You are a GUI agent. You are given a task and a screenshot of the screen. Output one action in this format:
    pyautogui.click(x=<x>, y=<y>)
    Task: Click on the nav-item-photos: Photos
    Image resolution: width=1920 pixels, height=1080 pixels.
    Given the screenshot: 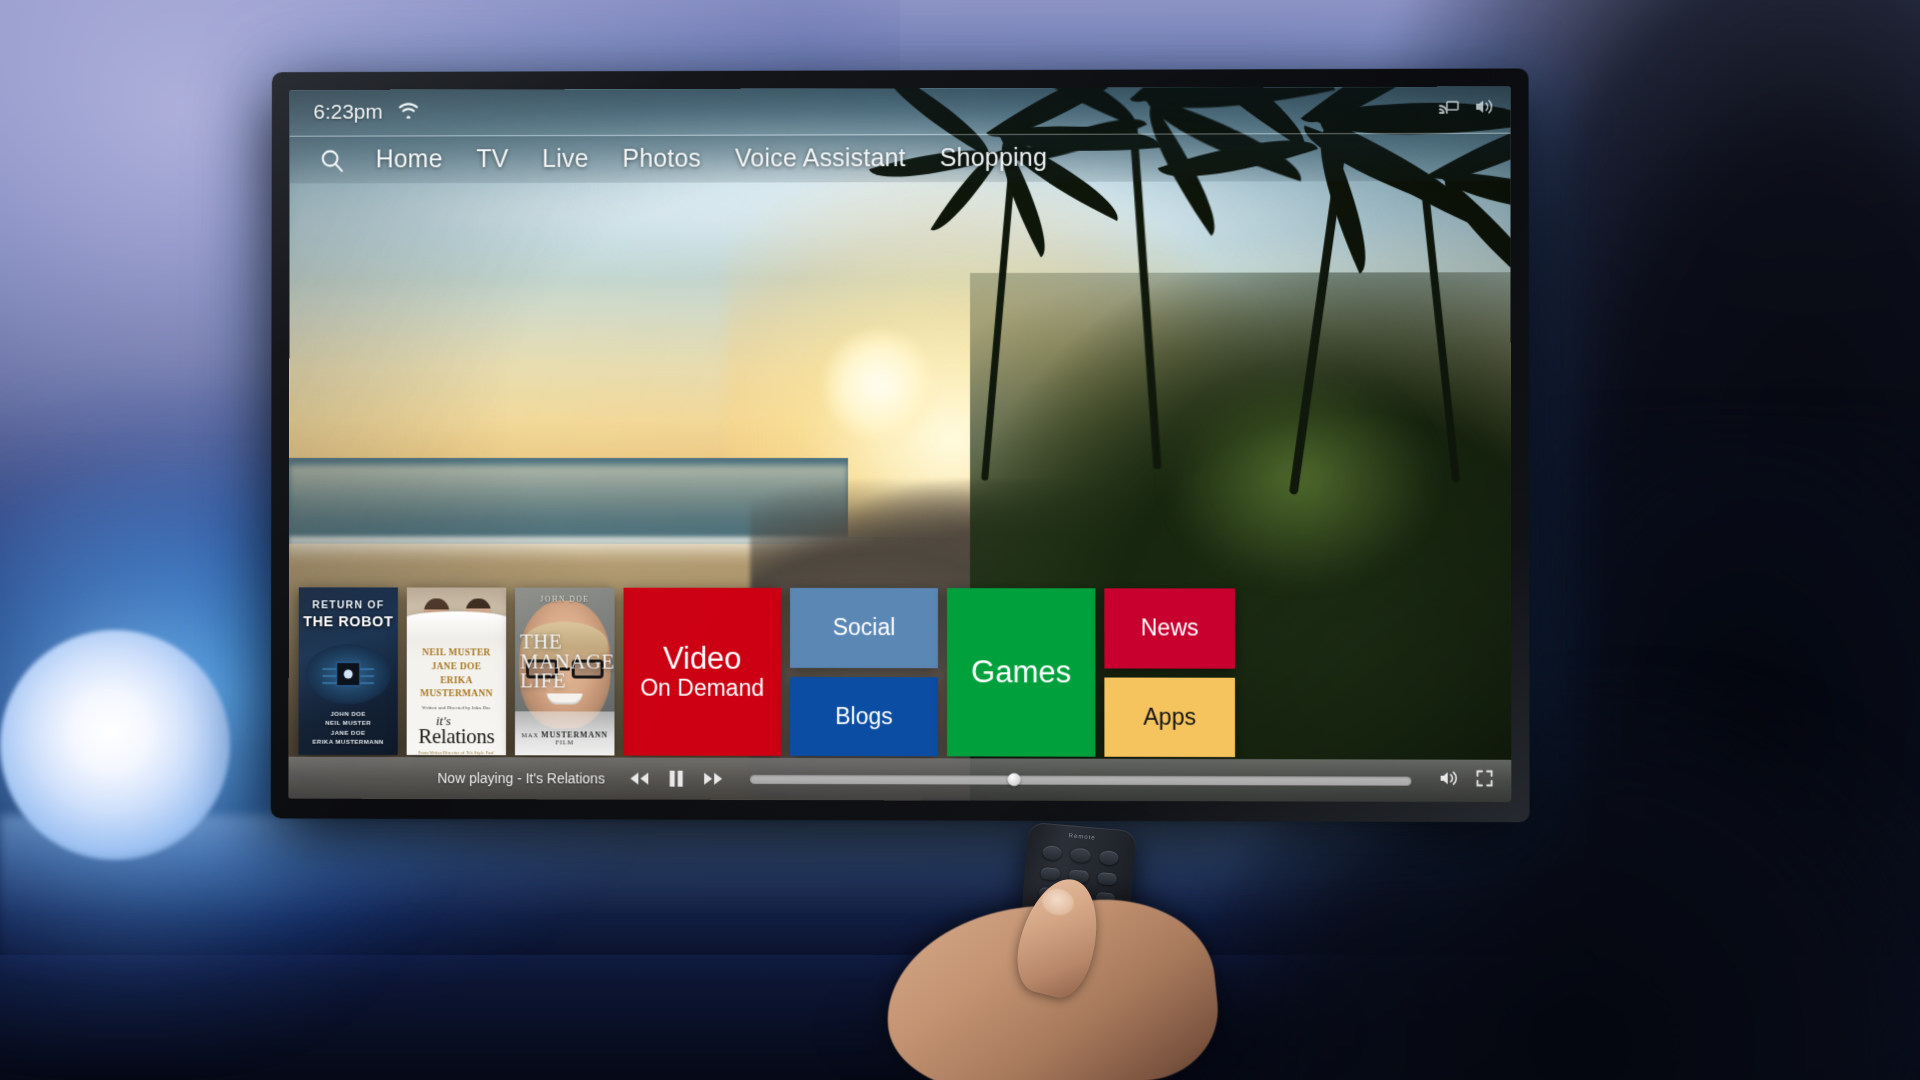 What is the action you would take?
    pyautogui.click(x=661, y=159)
    